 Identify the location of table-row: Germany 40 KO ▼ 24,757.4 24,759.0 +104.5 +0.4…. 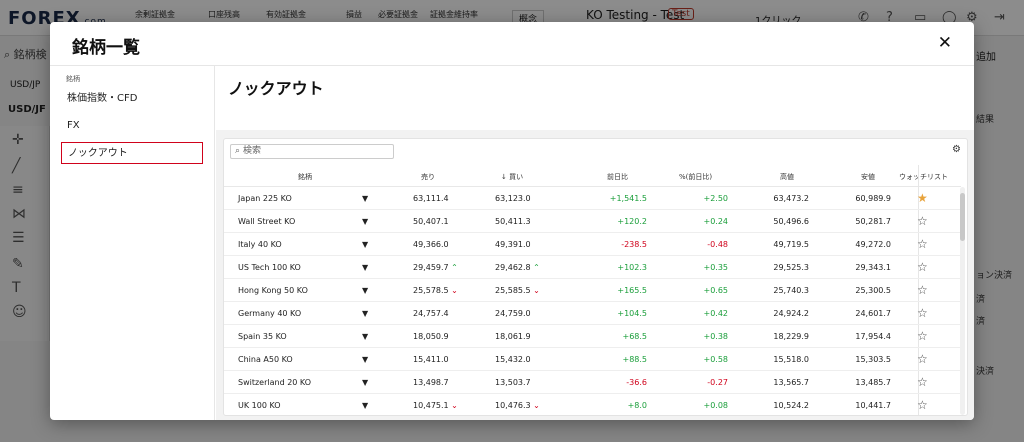
(592, 313).